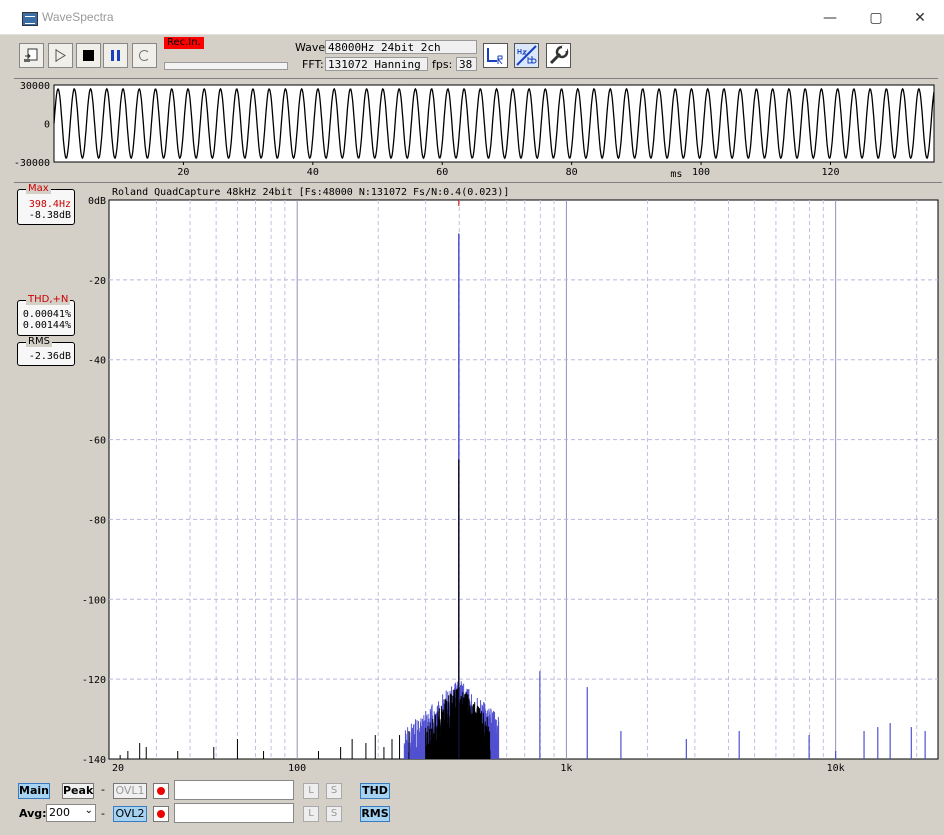 Image resolution: width=944 pixels, height=835 pixels. What do you see at coordinates (226, 66) in the screenshot?
I see `record-level-bar` at bounding box center [226, 66].